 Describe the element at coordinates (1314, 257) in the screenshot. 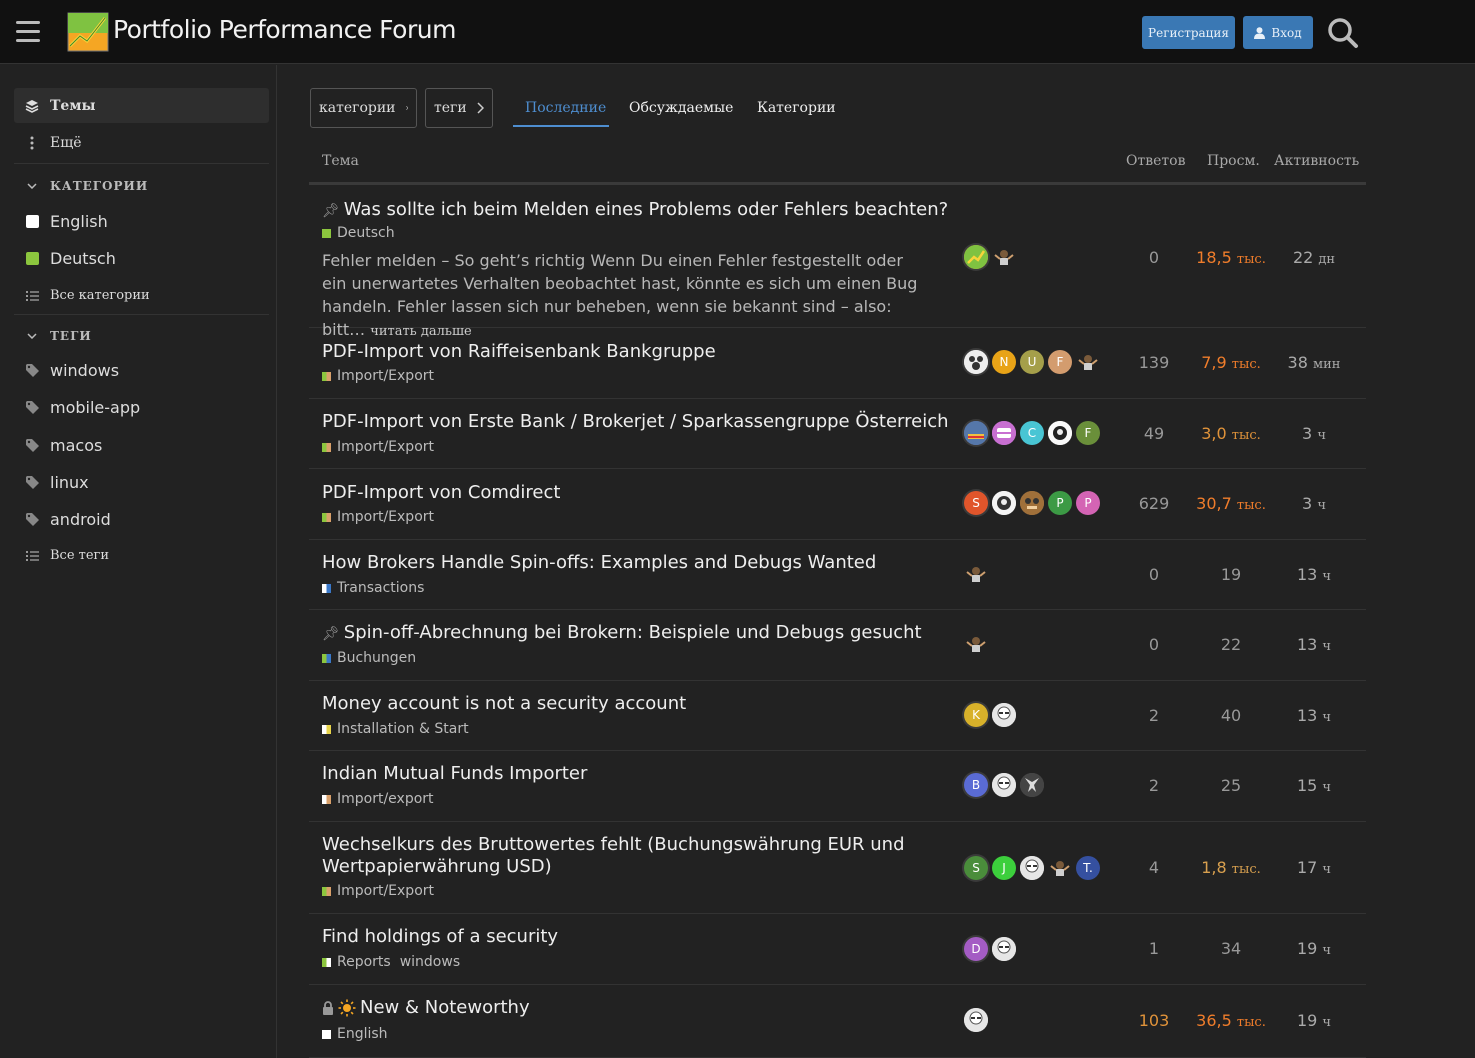

I see `activity-time: 22 дн` at that location.